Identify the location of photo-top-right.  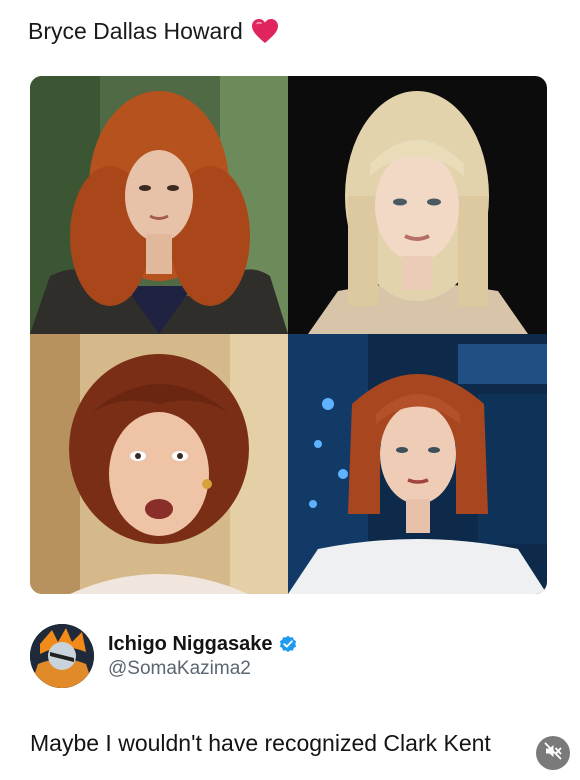
(417, 205).